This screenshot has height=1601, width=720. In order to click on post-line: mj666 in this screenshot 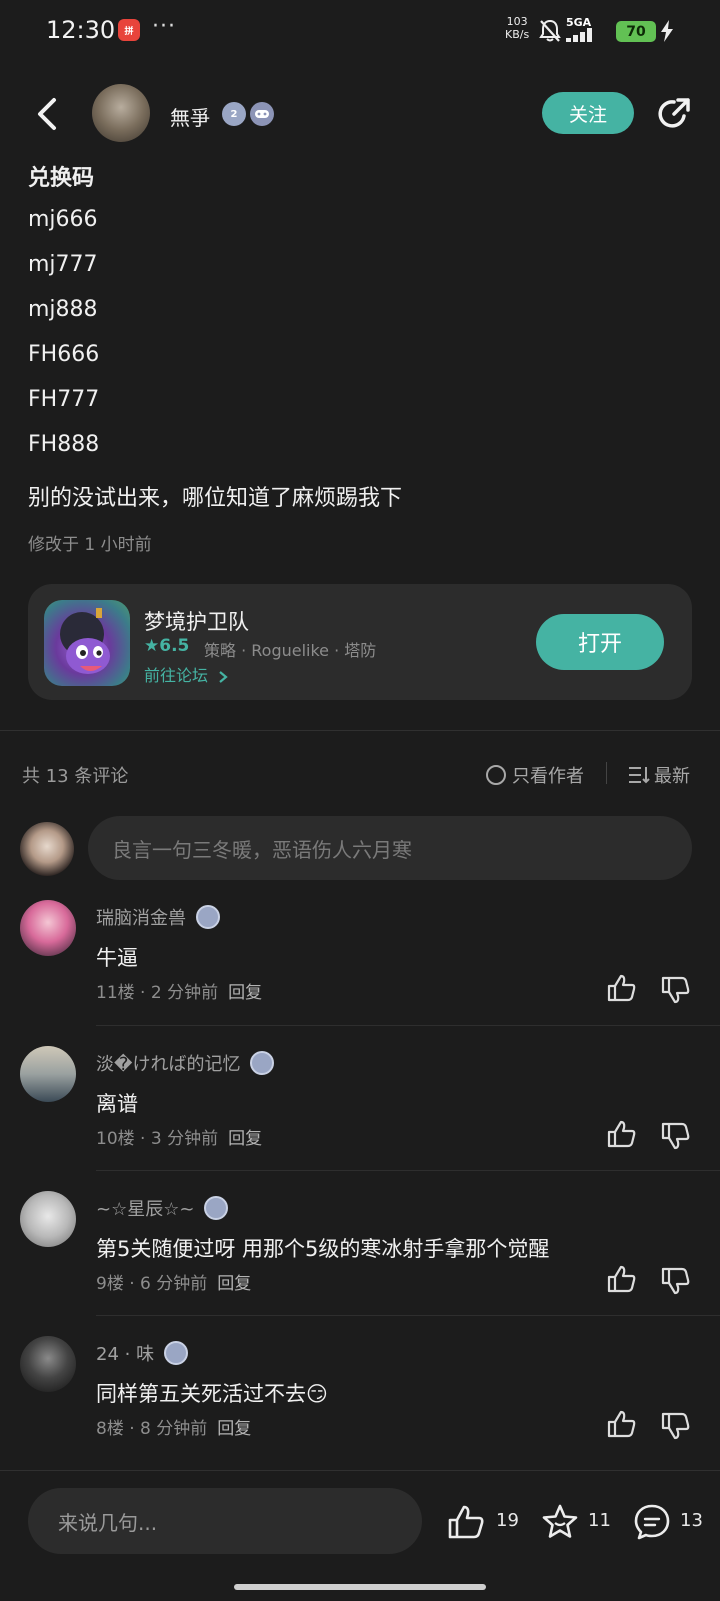, I will do `click(63, 219)`.